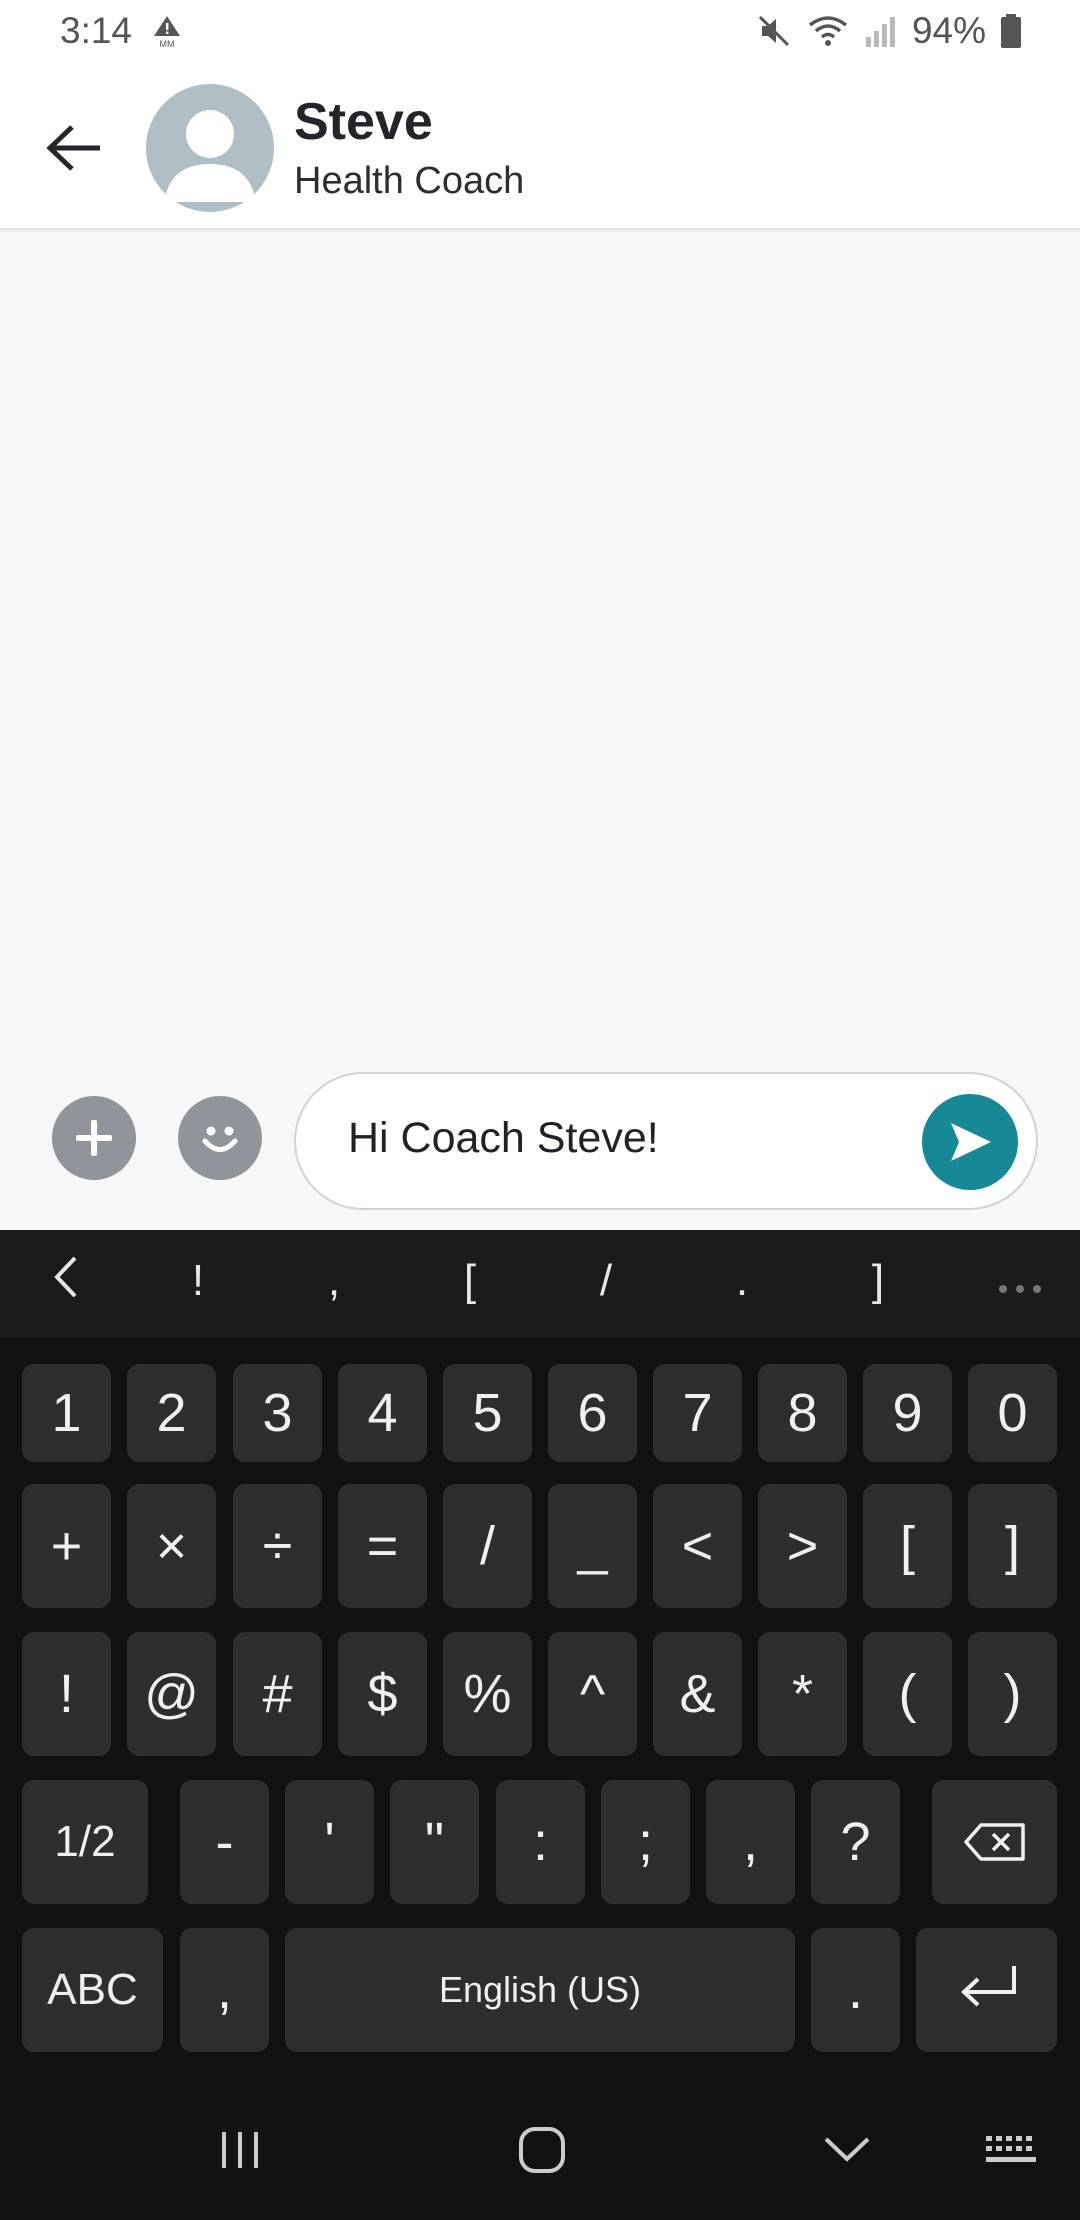 This screenshot has height=2220, width=1080. I want to click on key: %, so click(487, 1694).